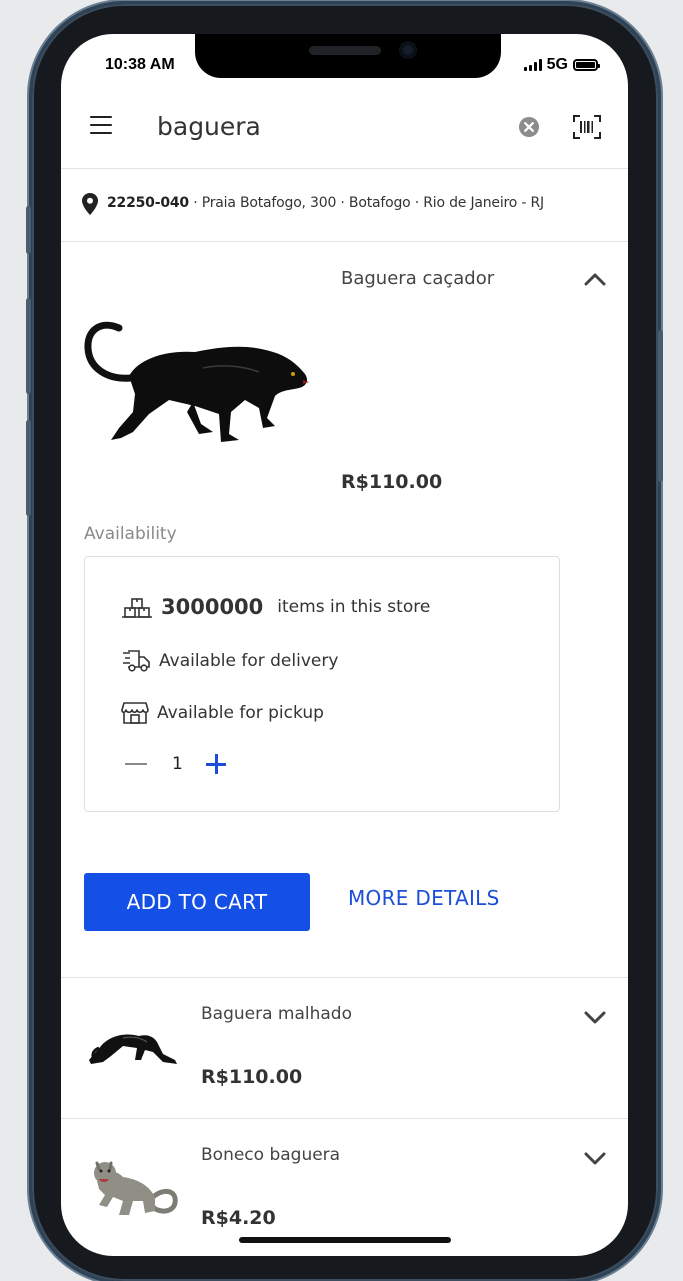  I want to click on product-title: Baguera caçador, so click(418, 278).